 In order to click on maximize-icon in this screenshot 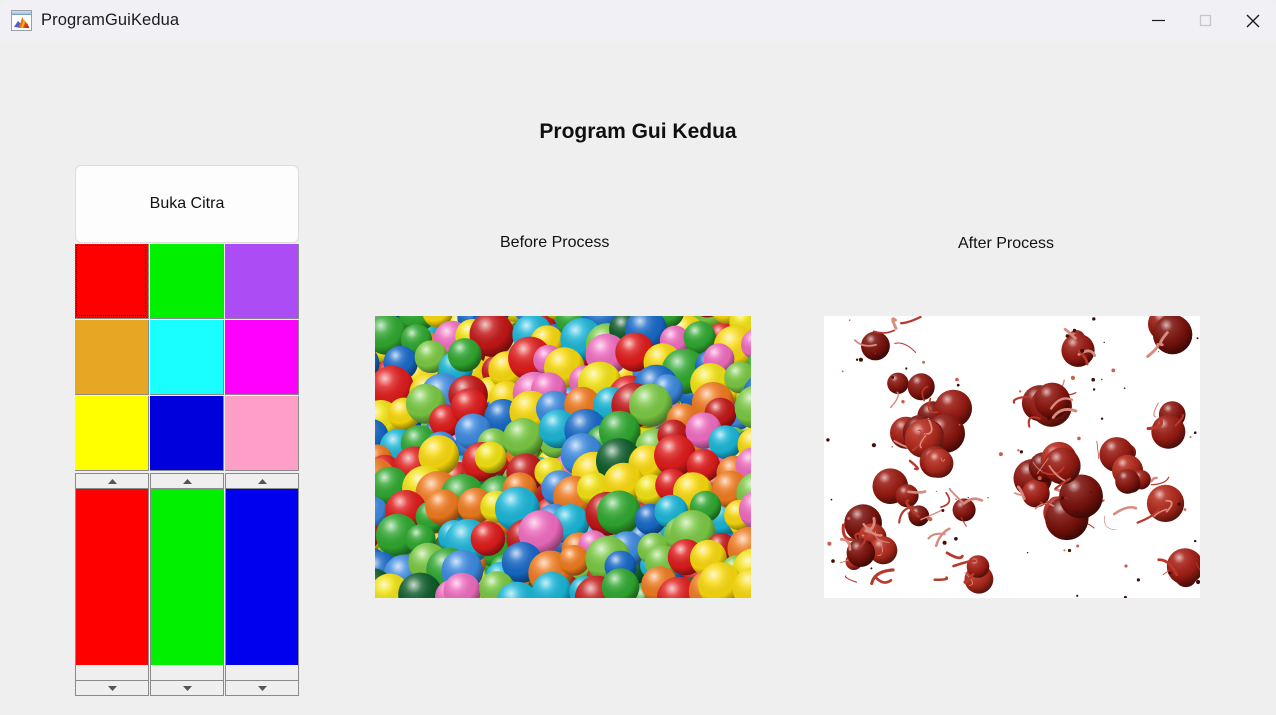, I will do `click(1205, 20)`.